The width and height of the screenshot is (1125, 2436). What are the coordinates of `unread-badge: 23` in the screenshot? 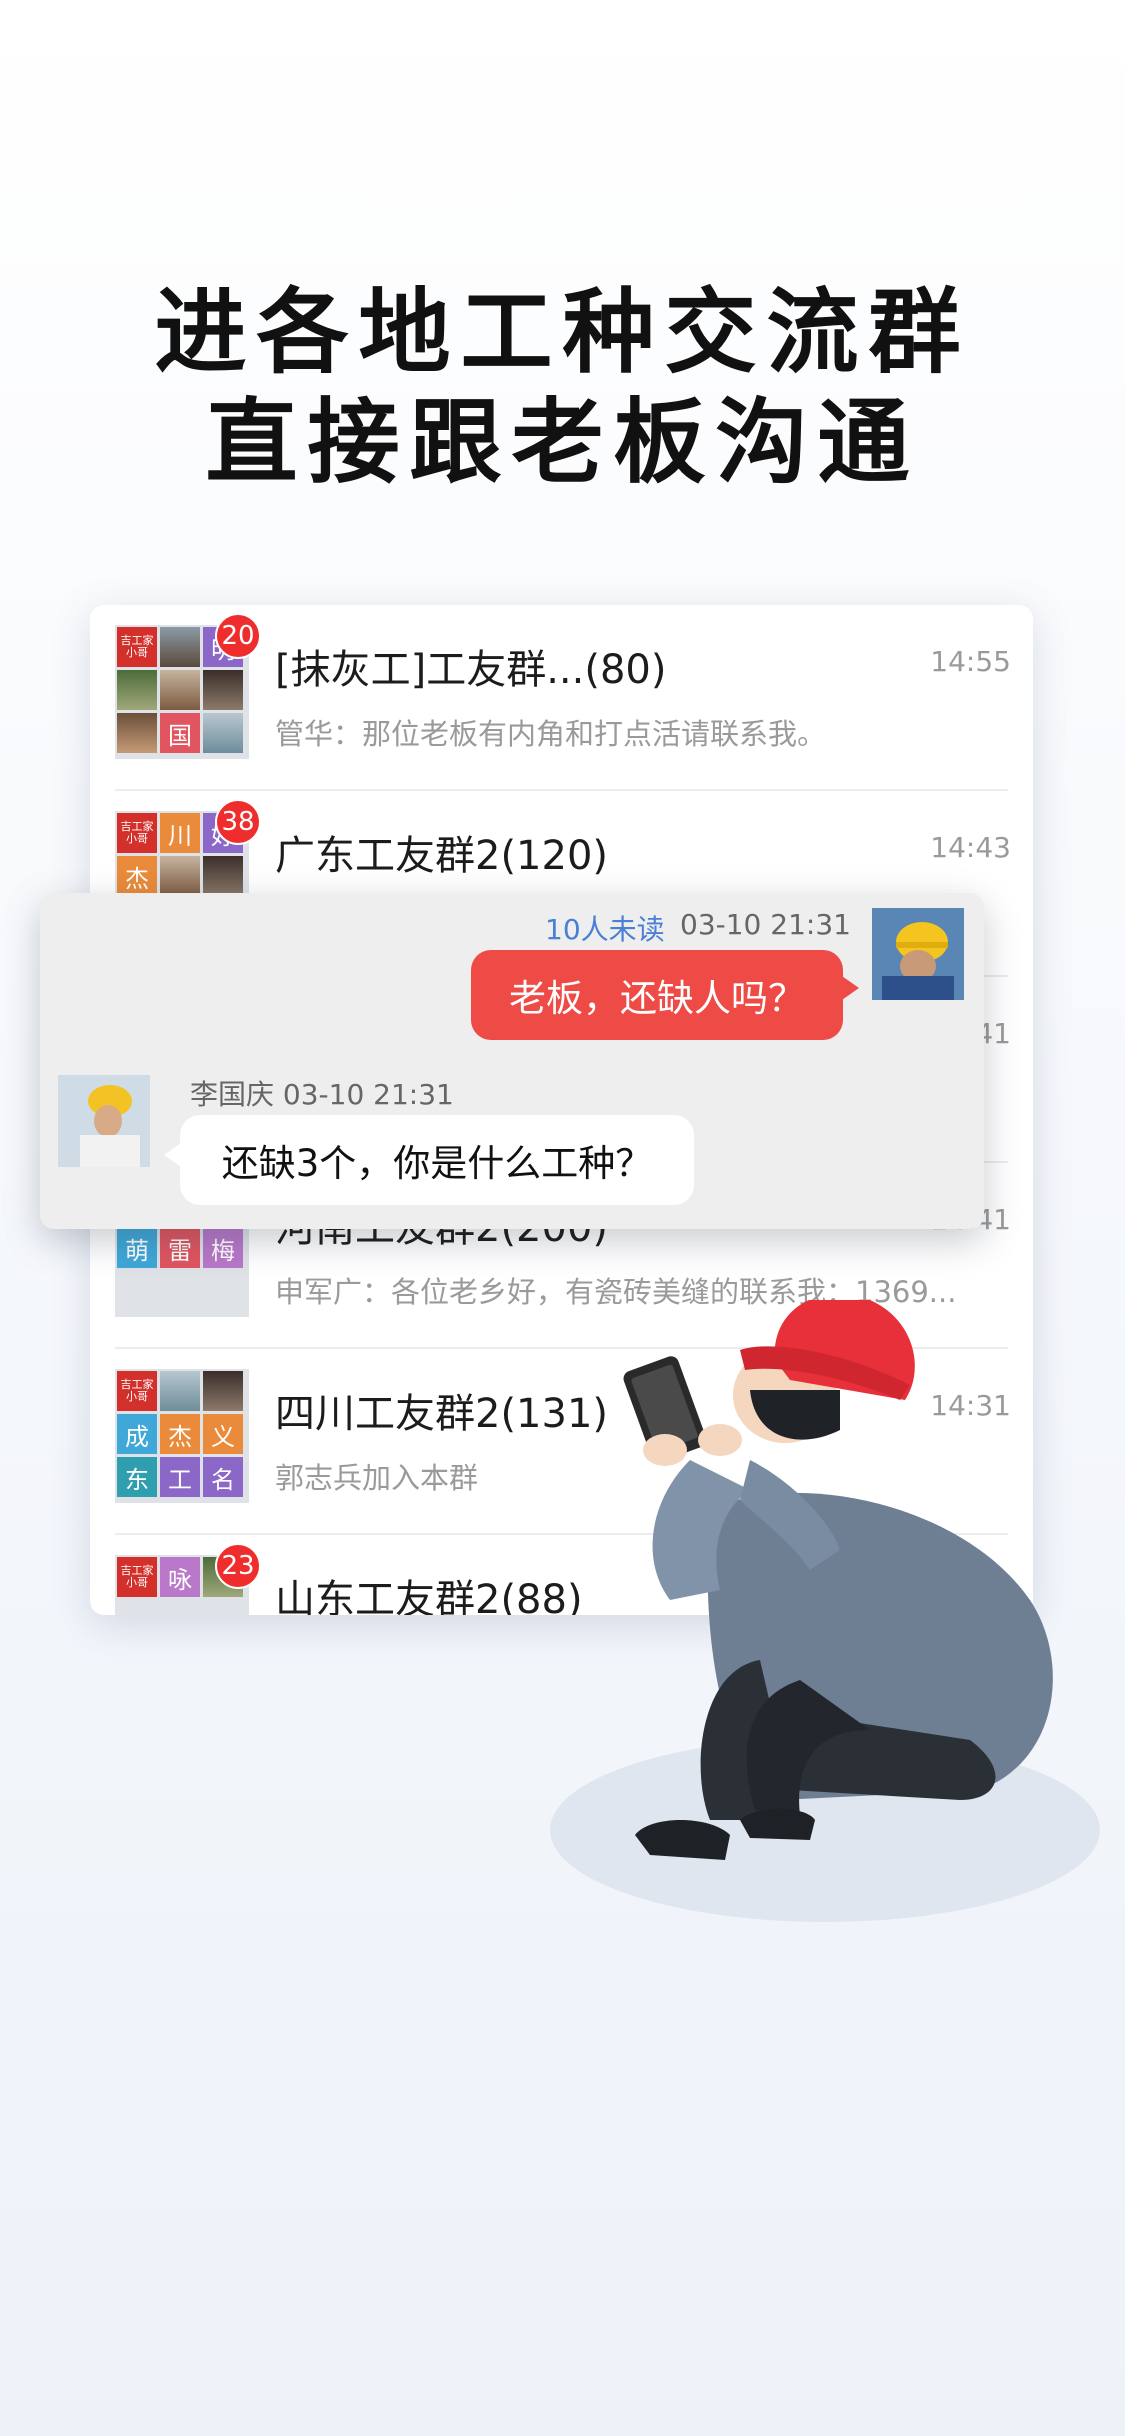 It's located at (238, 1566).